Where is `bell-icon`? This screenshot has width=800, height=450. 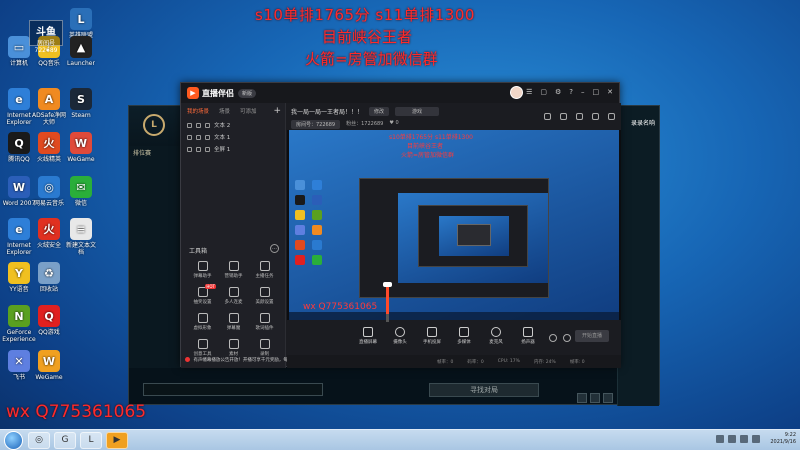
bell-icon is located at coordinates (579, 116).